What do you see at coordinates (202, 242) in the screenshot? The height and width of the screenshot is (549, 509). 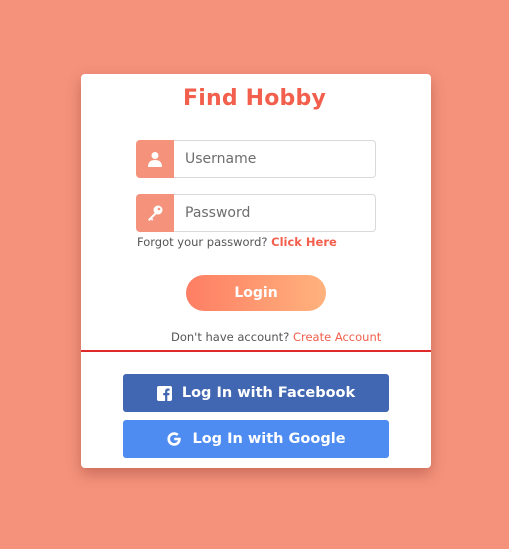 I see `forgot-password-text: Forgot your password?` at bounding box center [202, 242].